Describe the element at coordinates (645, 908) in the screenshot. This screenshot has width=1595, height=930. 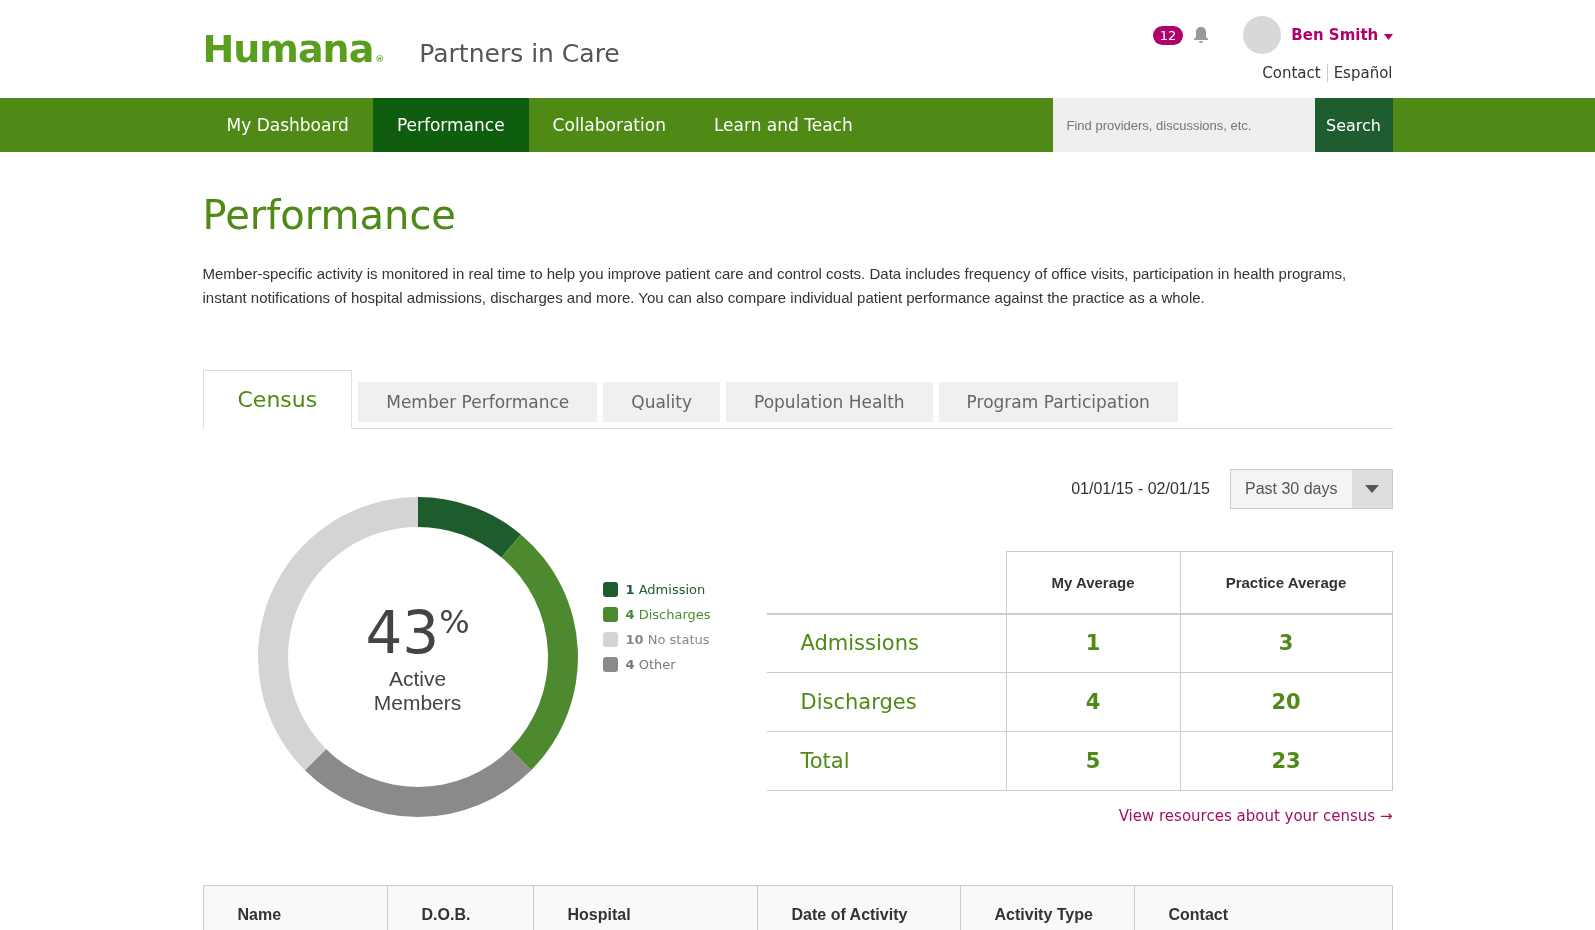
I see `column-header: Hospital` at that location.